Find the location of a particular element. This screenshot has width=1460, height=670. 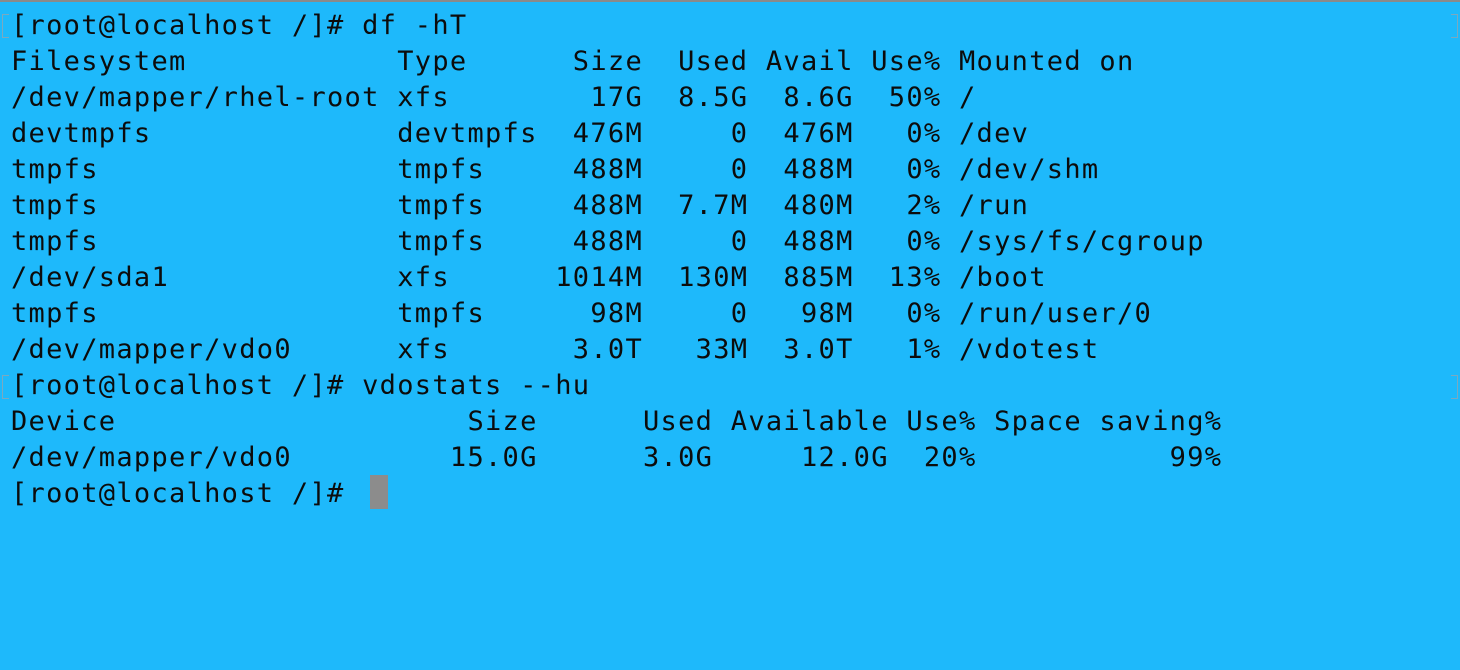

df-row-sda1: /dev/sda1 xfs 1014M 130M 885M 13% /boot is located at coordinates (529, 277).